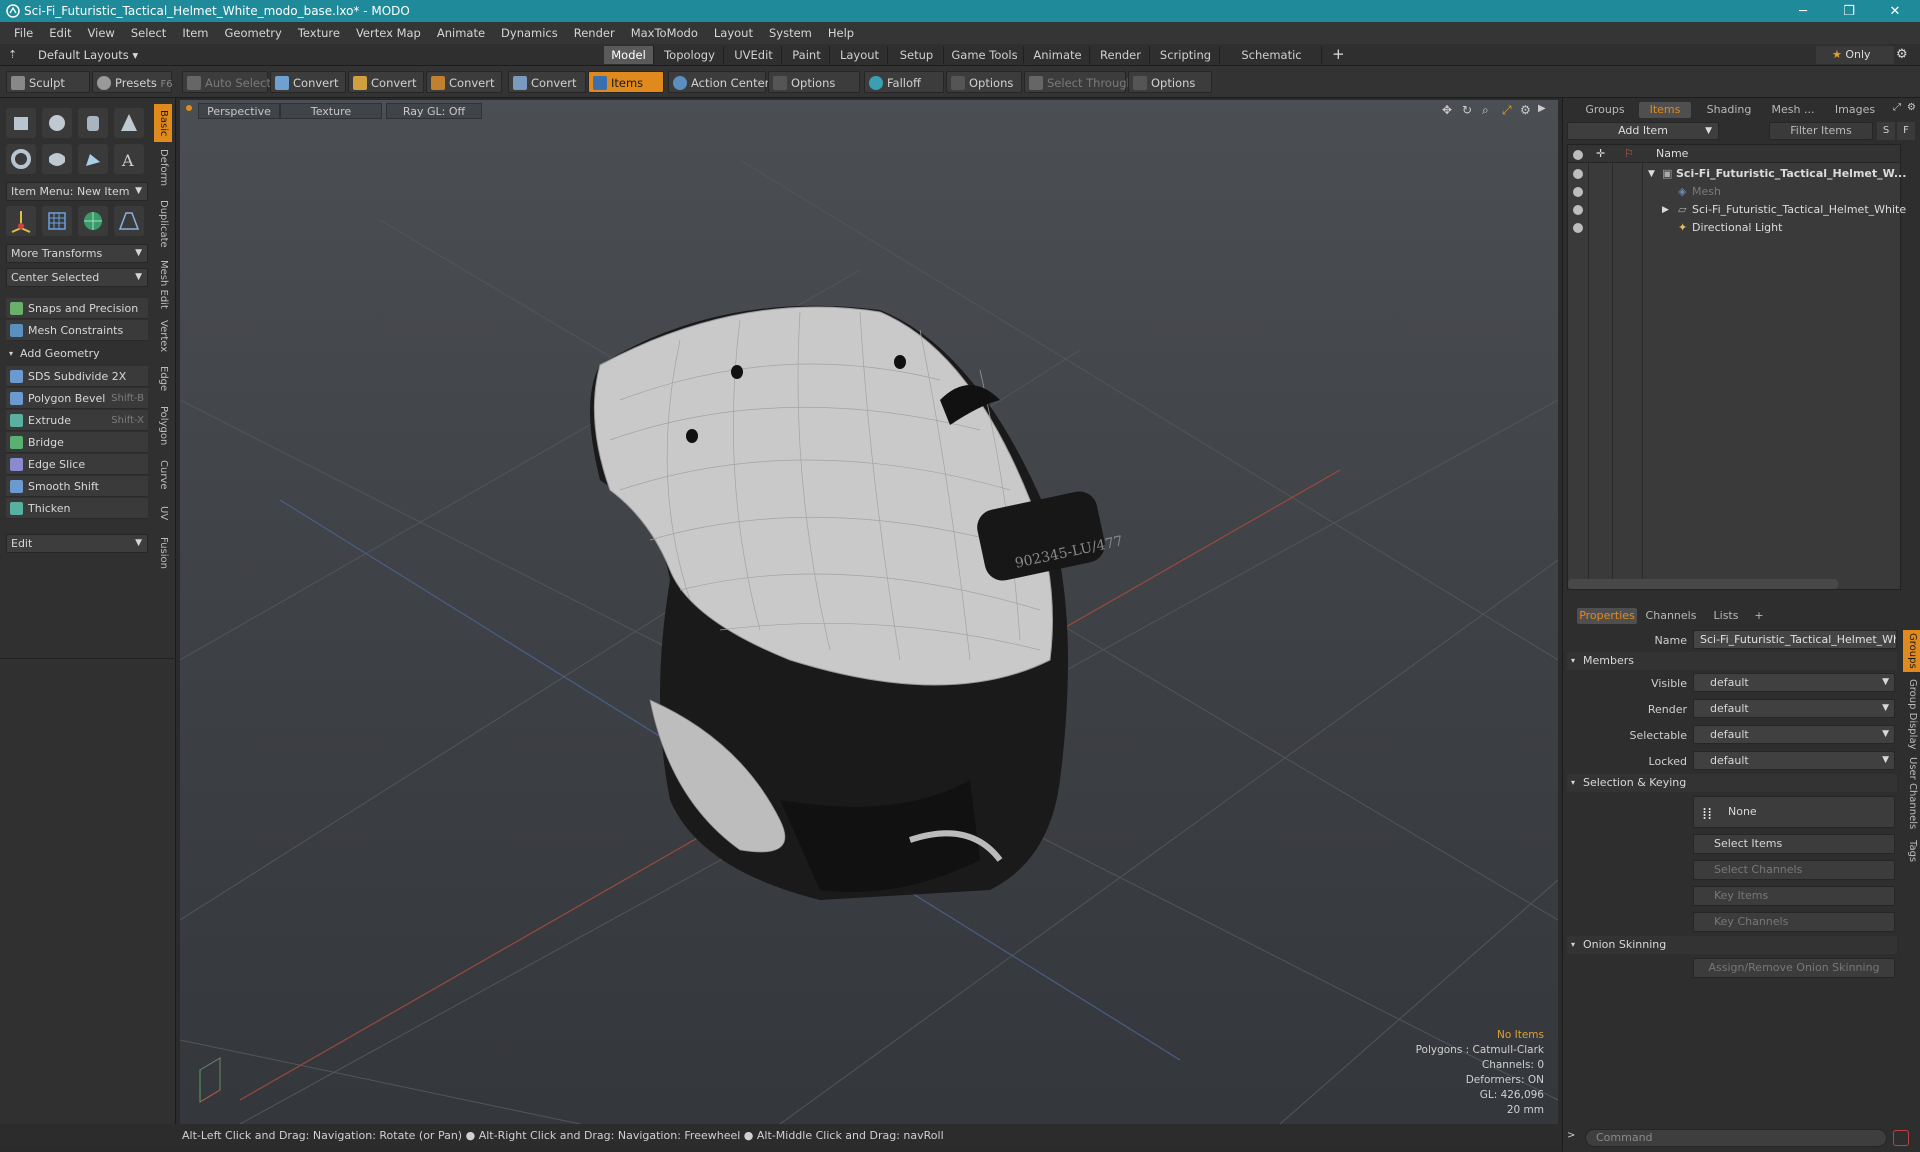 This screenshot has height=1152, width=1920. What do you see at coordinates (1902, 54) in the screenshot?
I see `gear-icon: ⚙` at bounding box center [1902, 54].